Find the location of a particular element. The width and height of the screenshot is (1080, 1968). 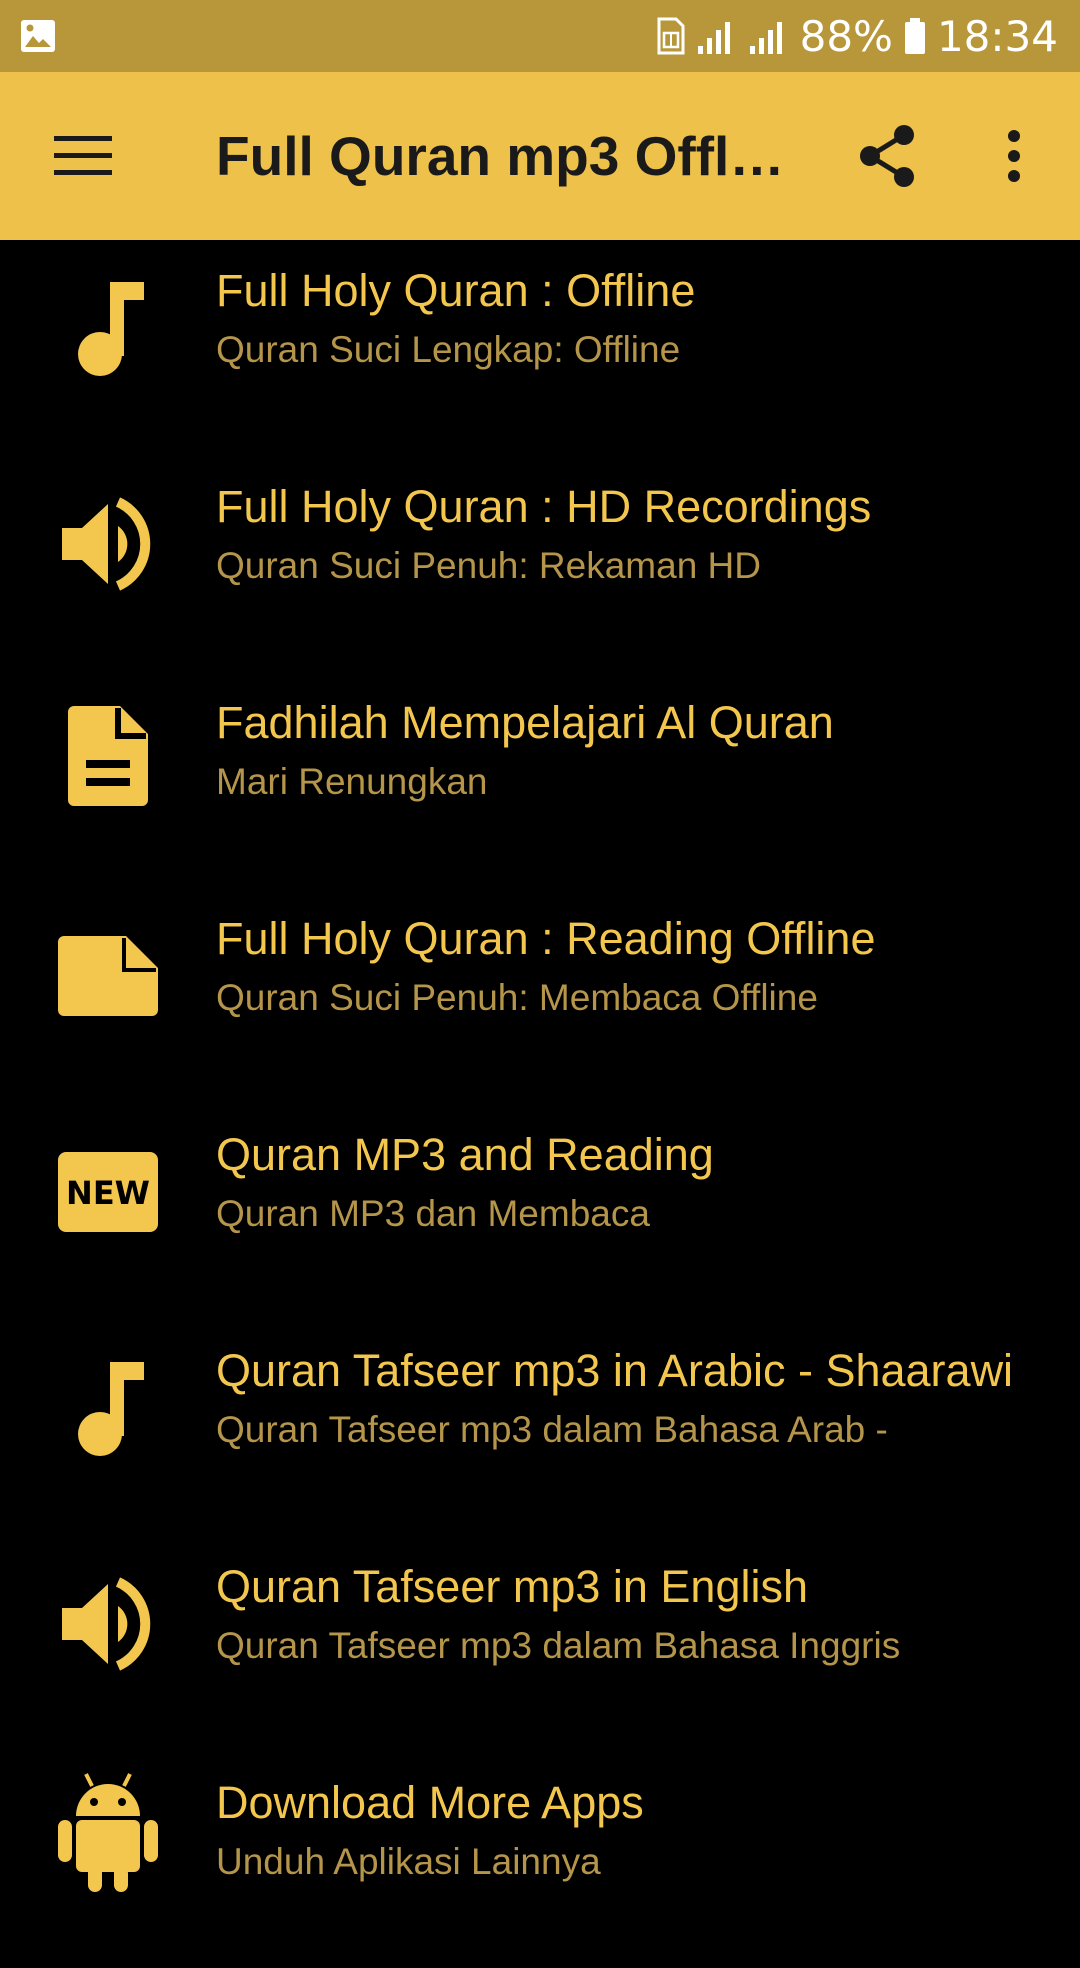

item-title: Full Holy Quran : HD Recordings is located at coordinates (544, 506).